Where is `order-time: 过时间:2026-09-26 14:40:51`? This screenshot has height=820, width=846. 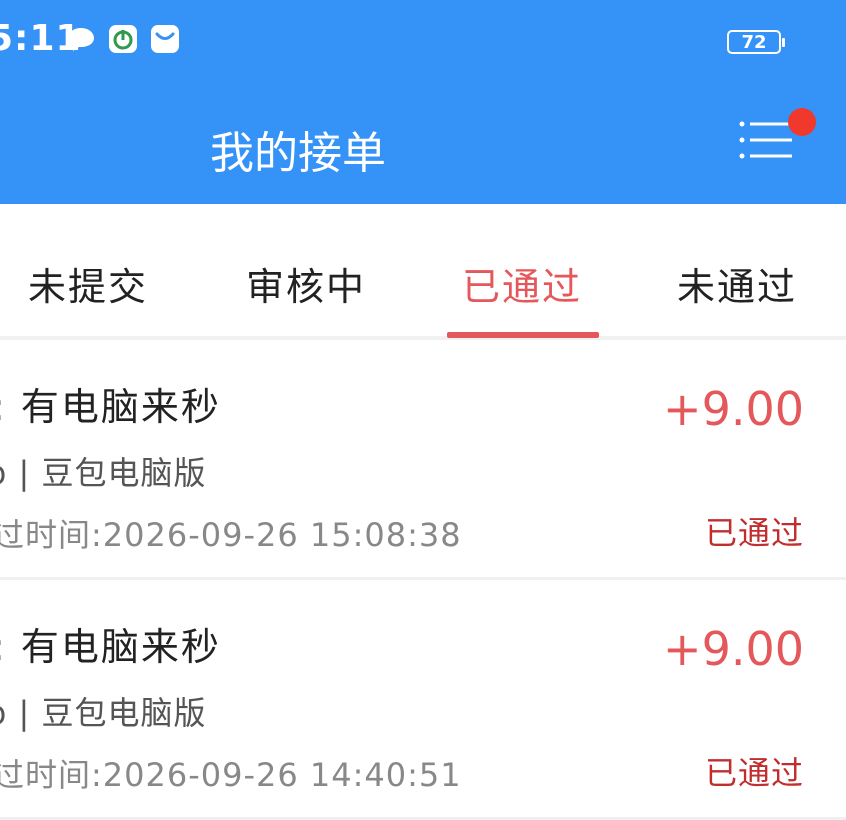 order-time: 过时间:2026-09-26 14:40:51 is located at coordinates (231, 775).